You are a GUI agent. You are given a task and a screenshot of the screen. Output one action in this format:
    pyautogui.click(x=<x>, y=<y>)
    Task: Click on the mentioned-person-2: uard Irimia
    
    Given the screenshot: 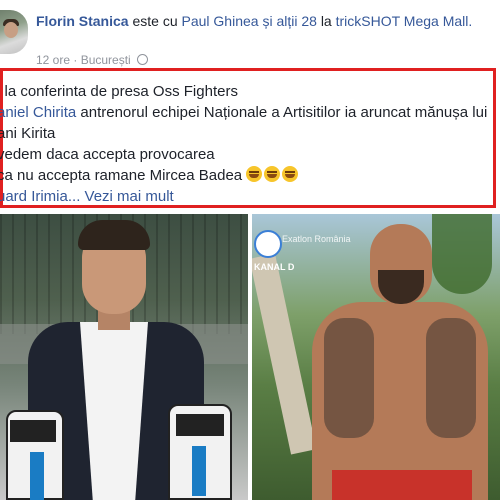 What is the action you would take?
    pyautogui.click(x=34, y=196)
    